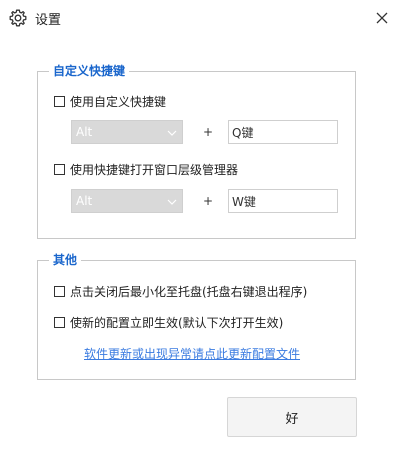  I want to click on custom-shortcut-plus: +, so click(208, 132).